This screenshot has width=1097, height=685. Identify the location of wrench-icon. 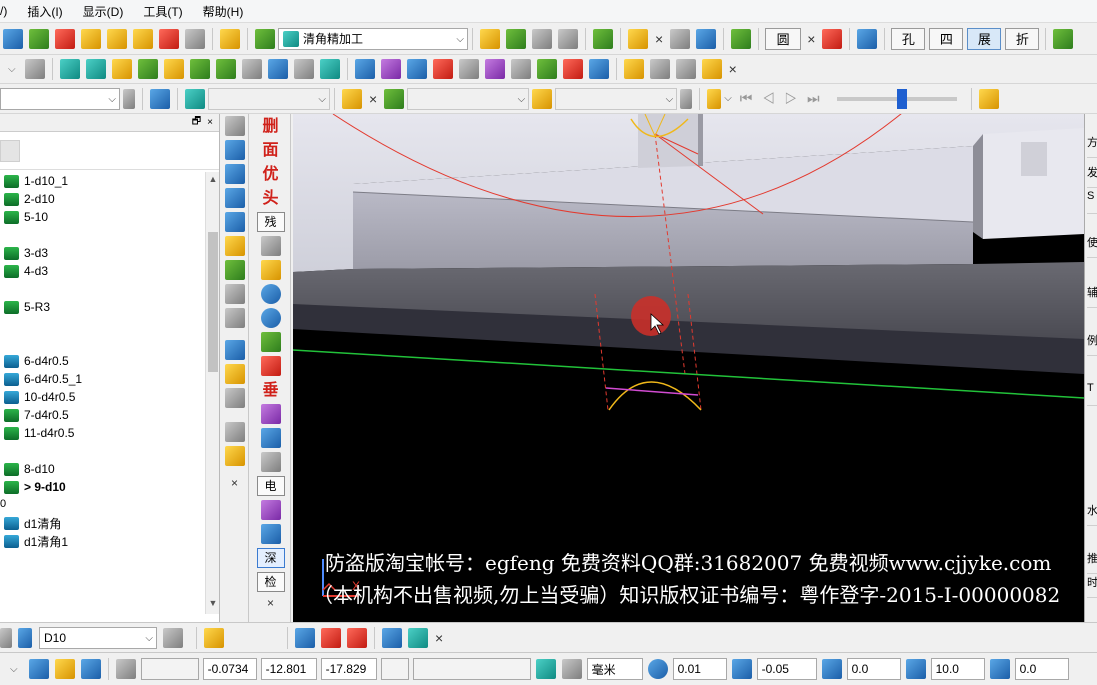
(603, 38).